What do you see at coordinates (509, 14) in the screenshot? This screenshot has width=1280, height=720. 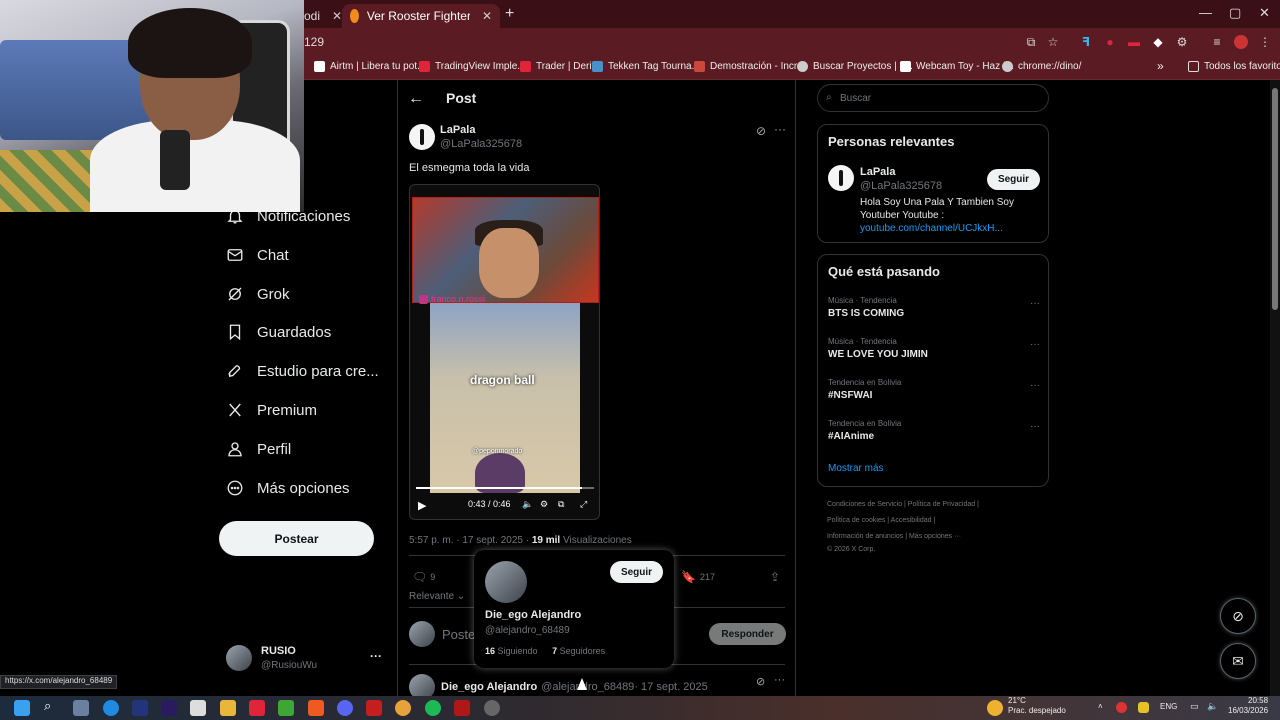 I see `new-tab-button: +` at bounding box center [509, 14].